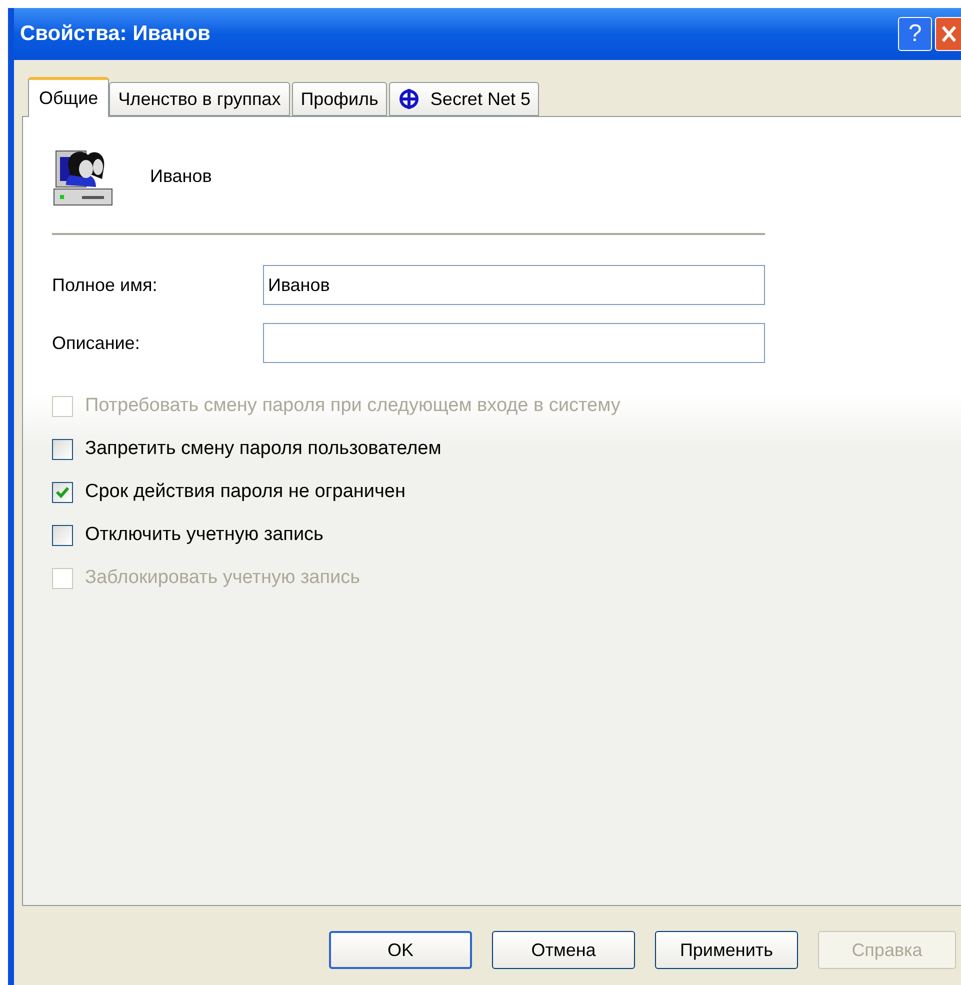 This screenshot has height=985, width=961. I want to click on tab: Общие, so click(69, 97).